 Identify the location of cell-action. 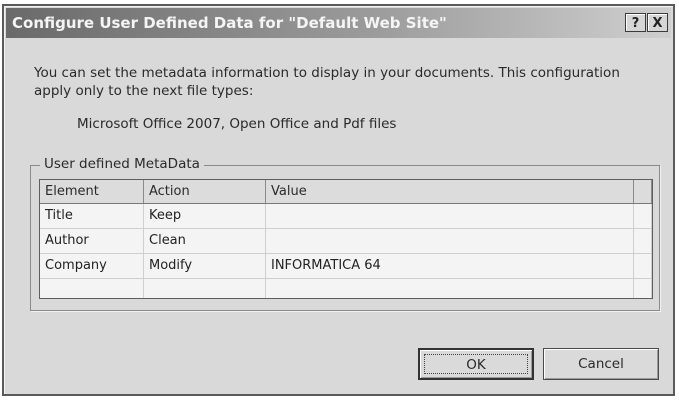
(205, 288).